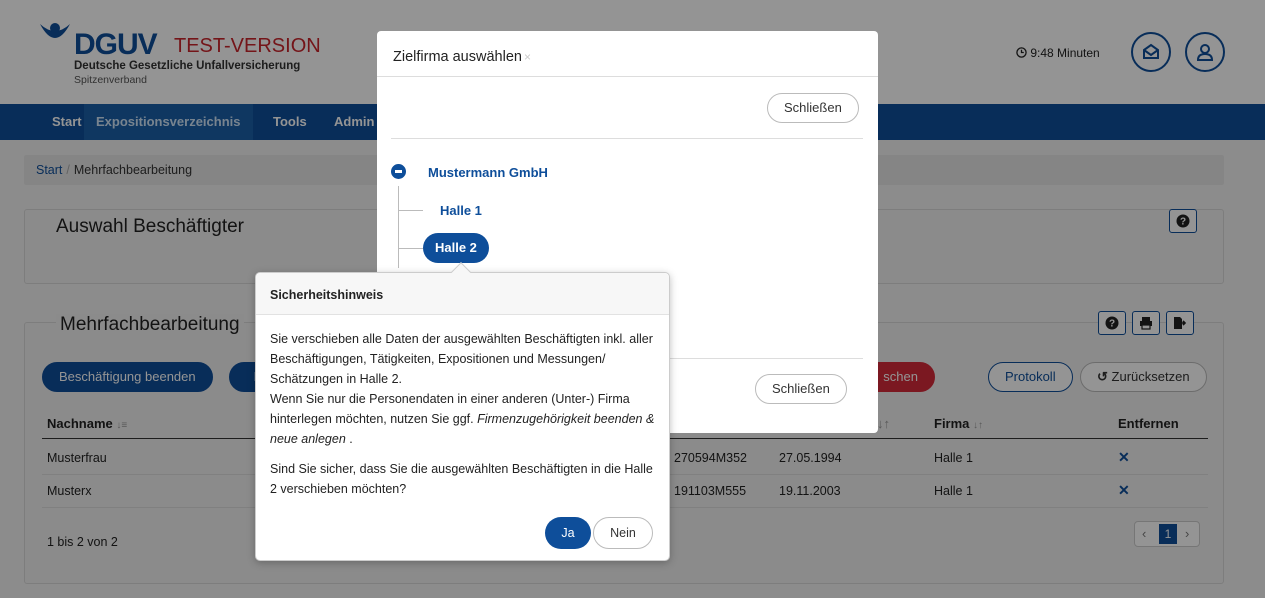  What do you see at coordinates (462, 294) in the screenshot?
I see `popover-header: Sicherheitshinweis` at bounding box center [462, 294].